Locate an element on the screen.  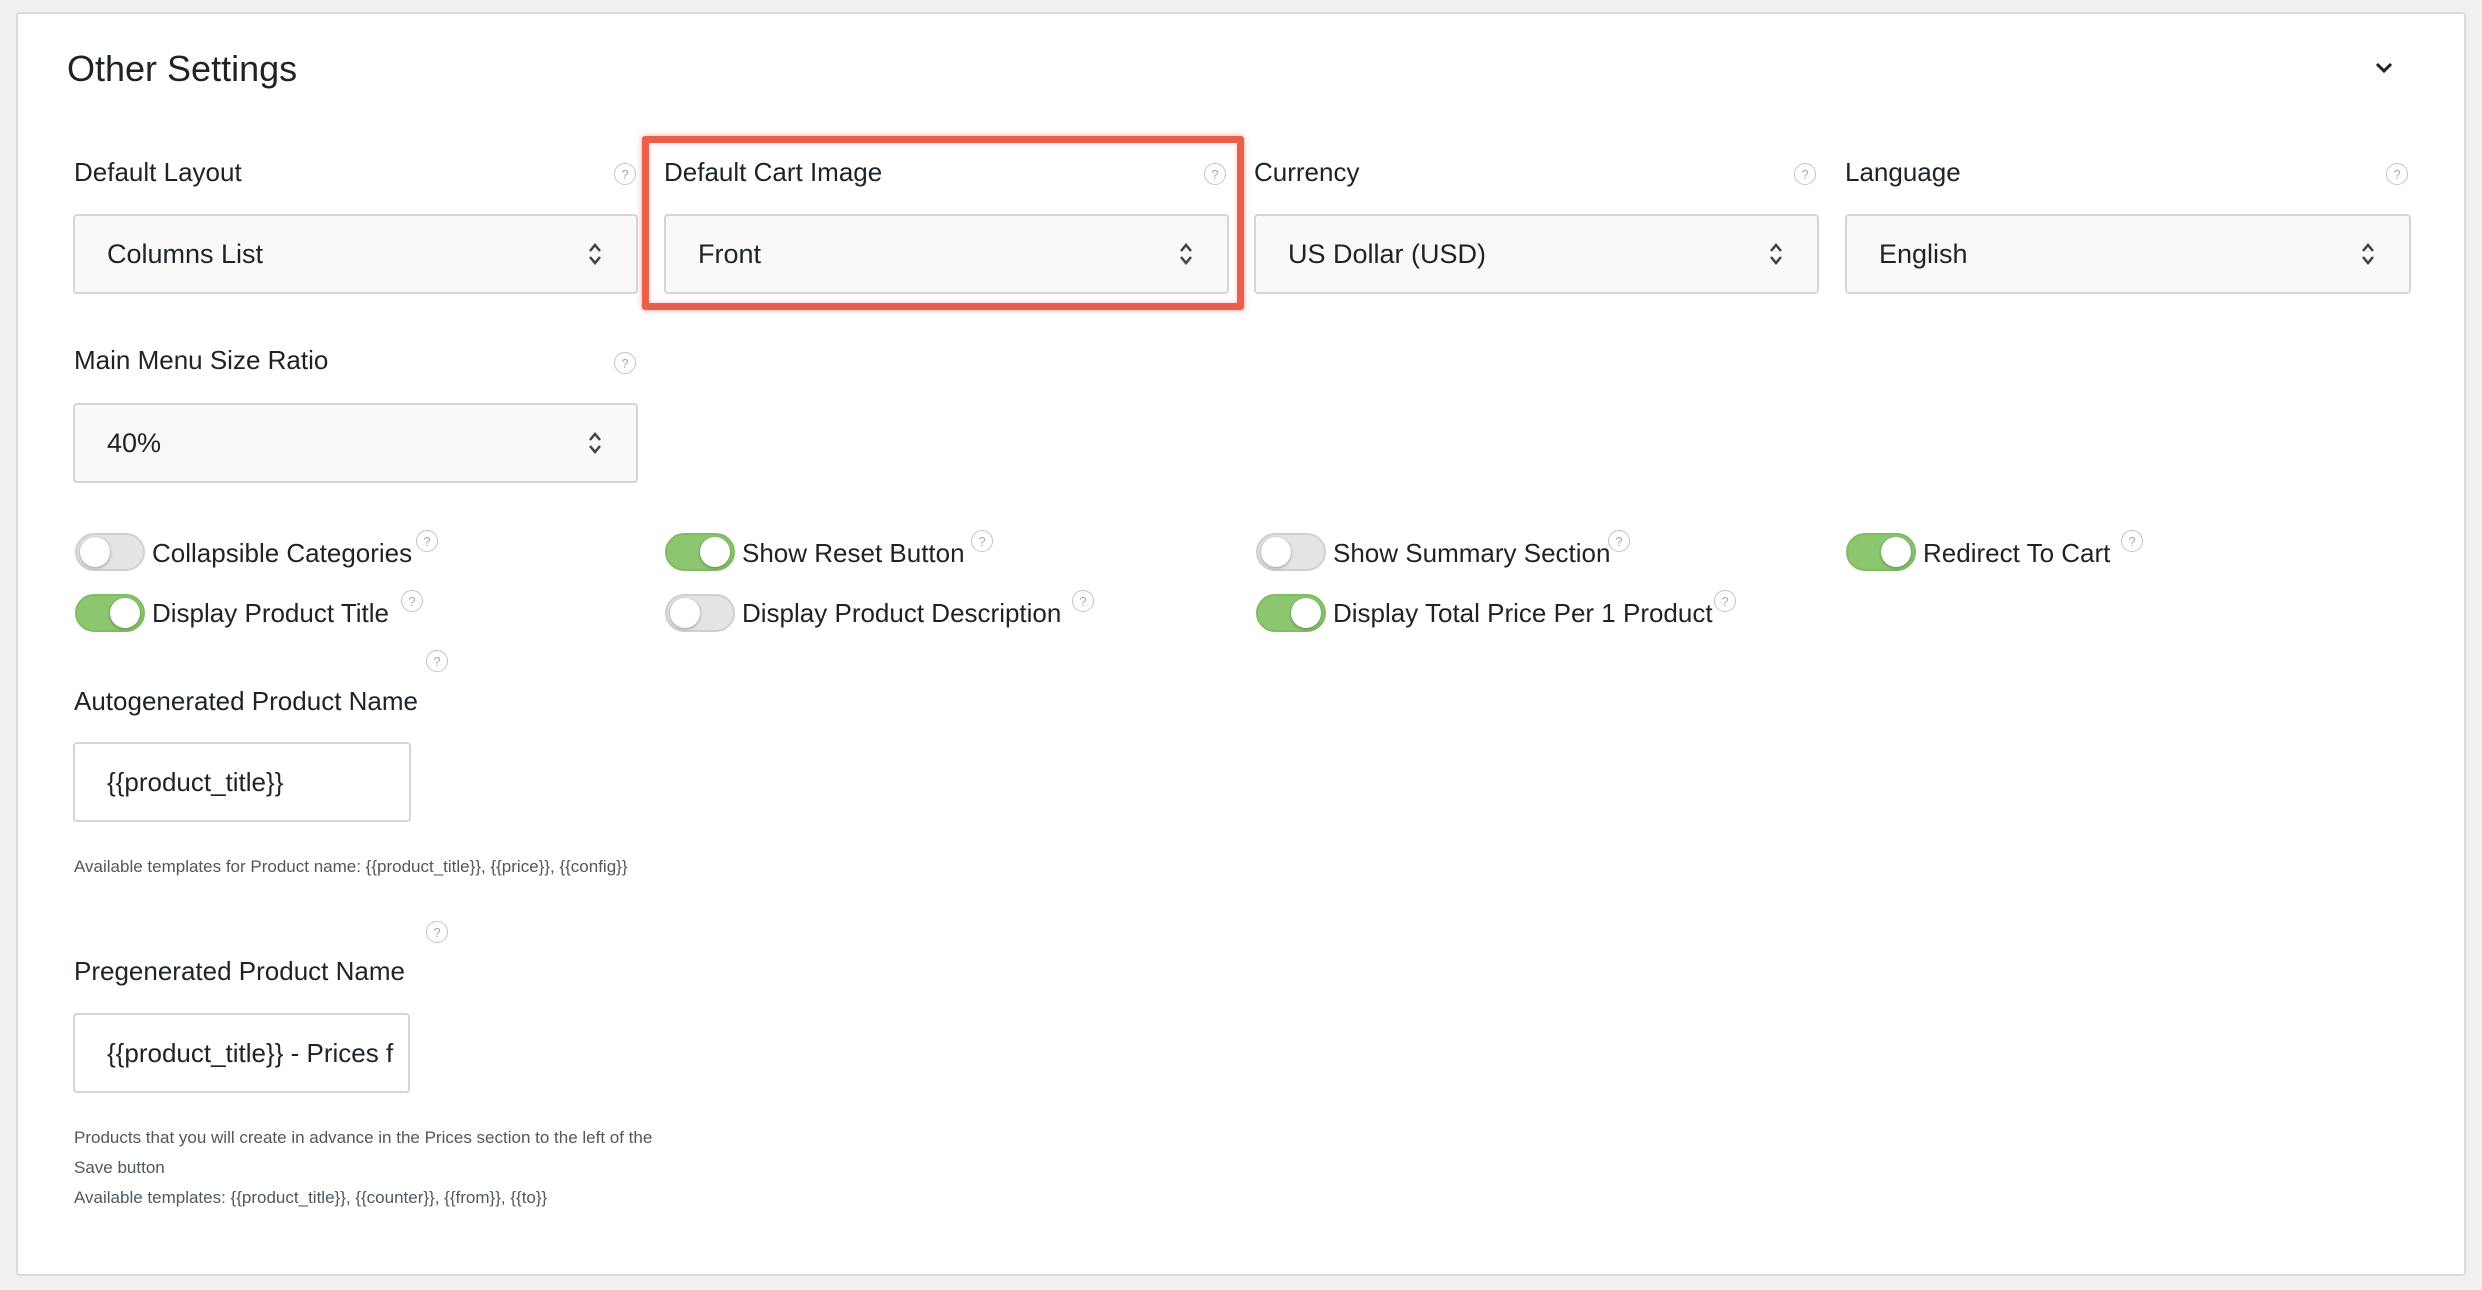
display-product-title-toggle is located at coordinates (110, 613).